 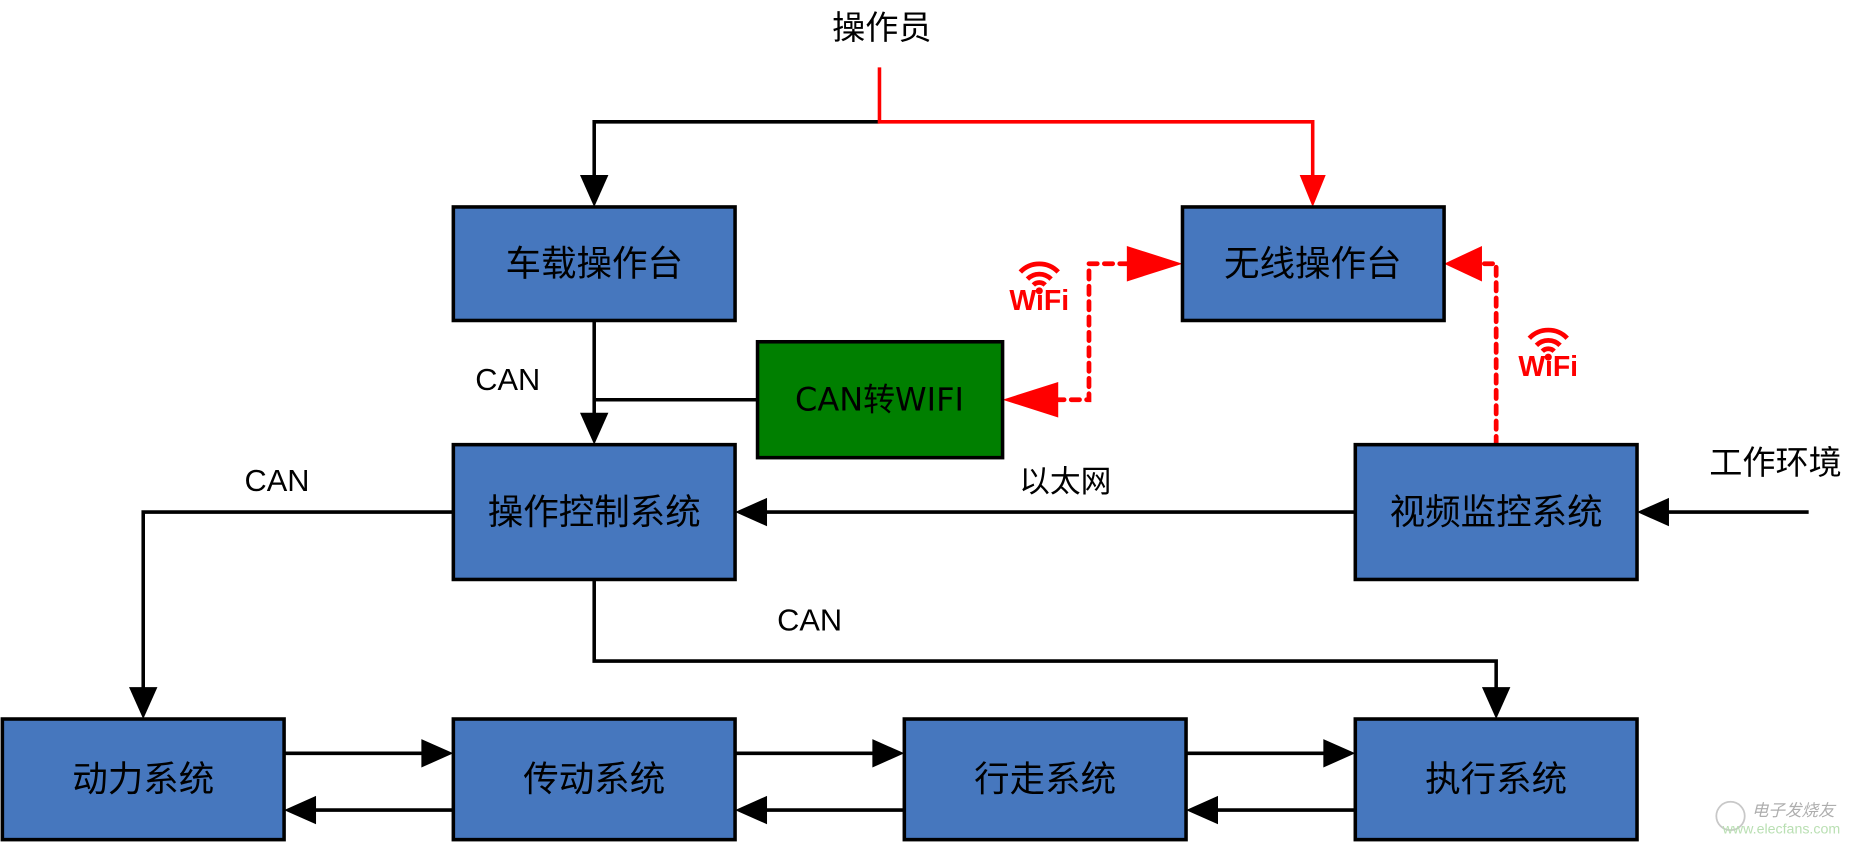 I want to click on environment-label: 工作环境, so click(x=1775, y=462).